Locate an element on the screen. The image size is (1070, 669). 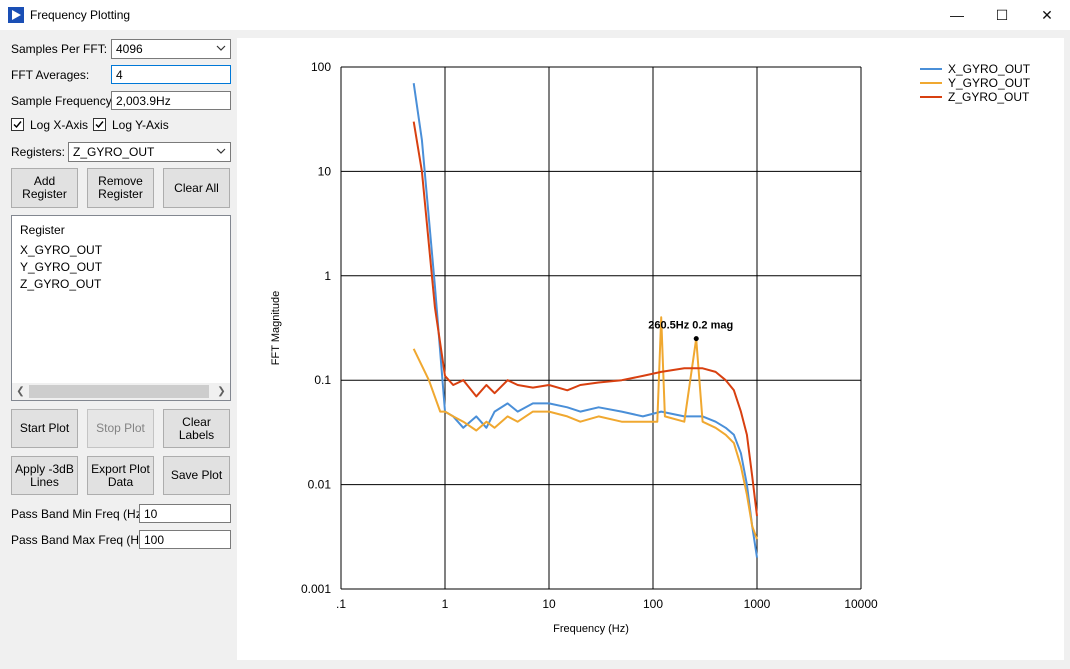
sample-frequency-label: Sample Frequency: is located at coordinates (63, 101).